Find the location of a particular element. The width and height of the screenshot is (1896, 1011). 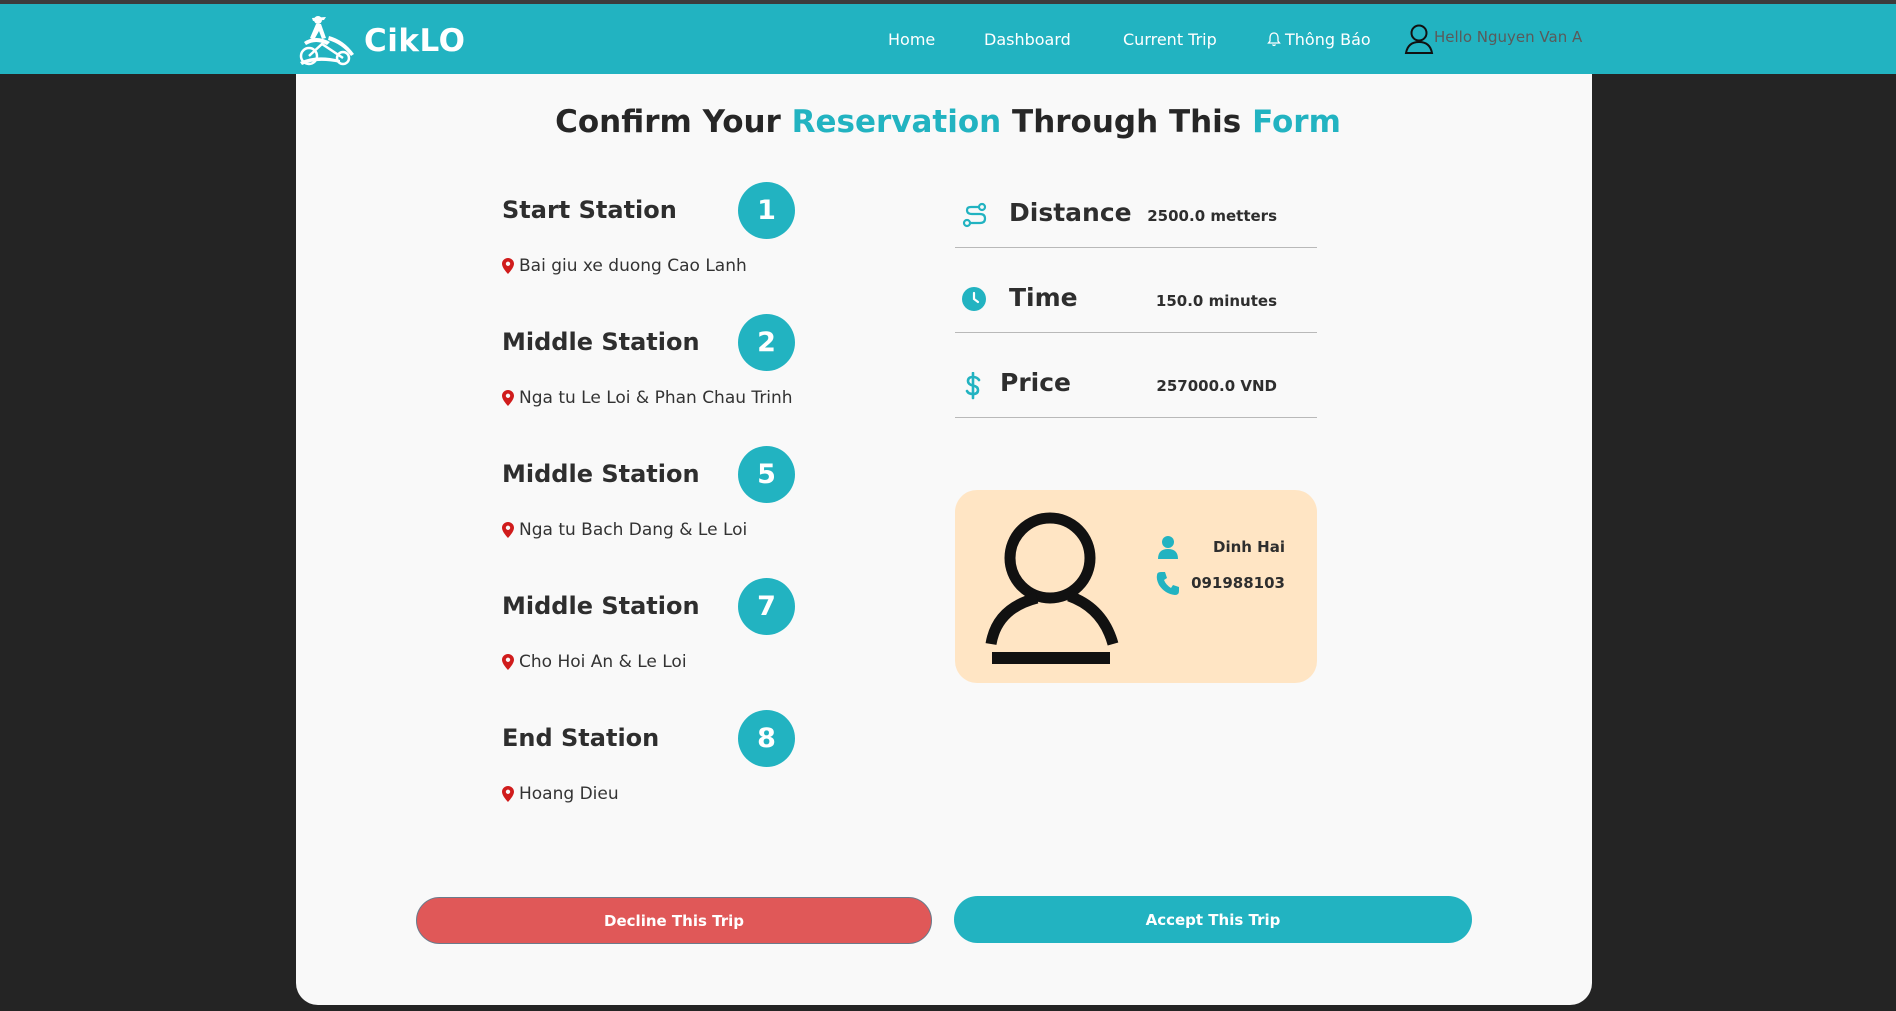

nav-link-notifications-label: Thông Báo is located at coordinates (1328, 39).